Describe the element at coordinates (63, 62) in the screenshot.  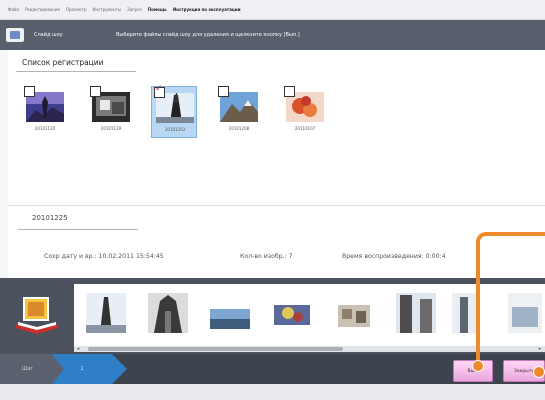
I see `registration-list-title: Список регистрации` at that location.